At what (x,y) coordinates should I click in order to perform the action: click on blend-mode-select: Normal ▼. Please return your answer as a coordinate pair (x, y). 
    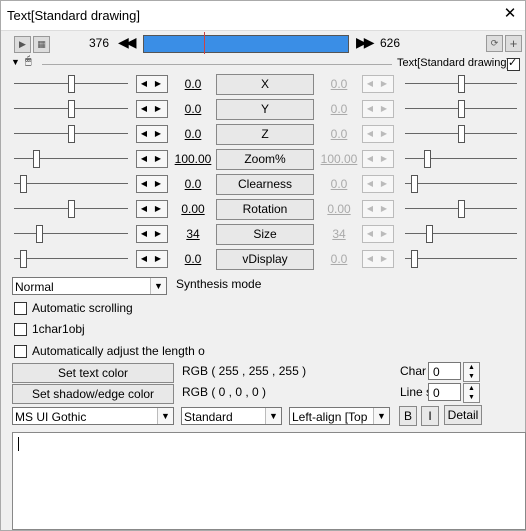
    Looking at the image, I should click on (89, 286).